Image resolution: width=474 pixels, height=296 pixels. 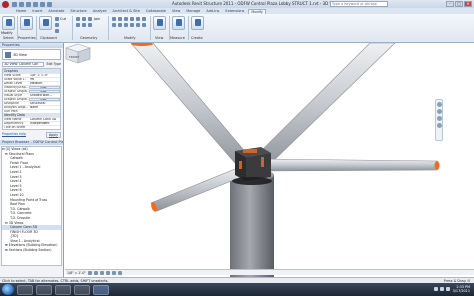 I want to click on property-value: Column Conn 3D, so click(x=44, y=119).